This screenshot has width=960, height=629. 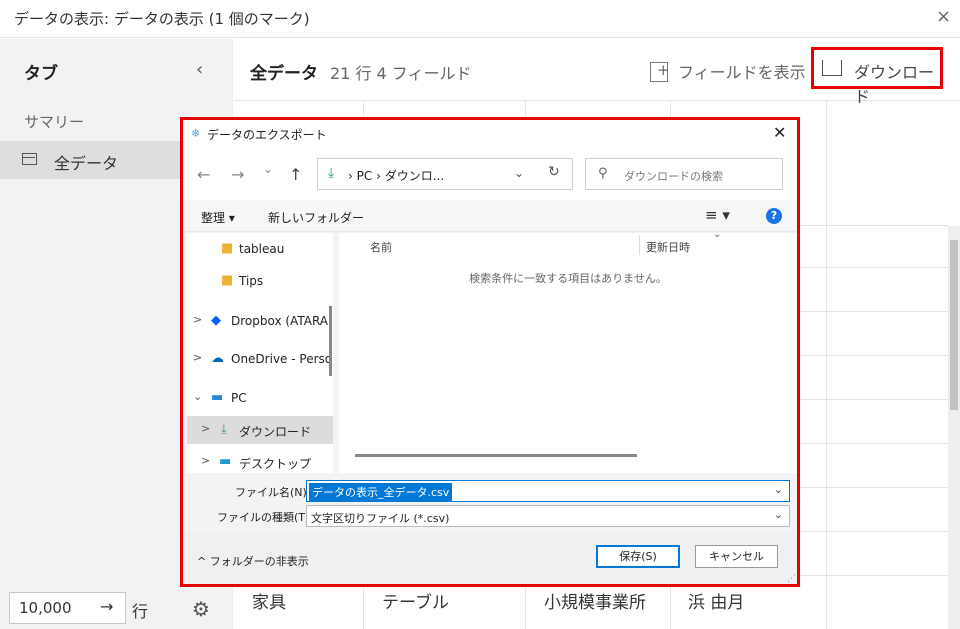 What do you see at coordinates (199, 69) in the screenshot?
I see `collapse-chevron-icon: ‹` at bounding box center [199, 69].